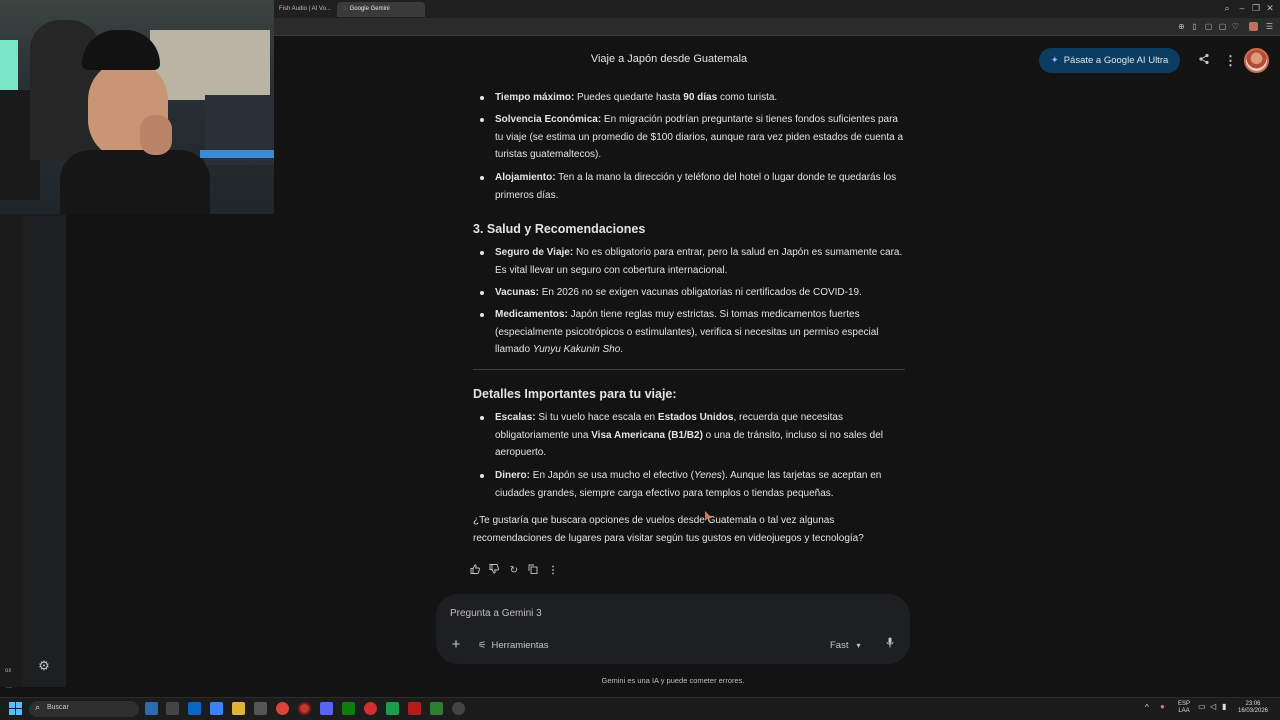  What do you see at coordinates (1202, 707) in the screenshot?
I see `network-icon: ▭` at bounding box center [1202, 707].